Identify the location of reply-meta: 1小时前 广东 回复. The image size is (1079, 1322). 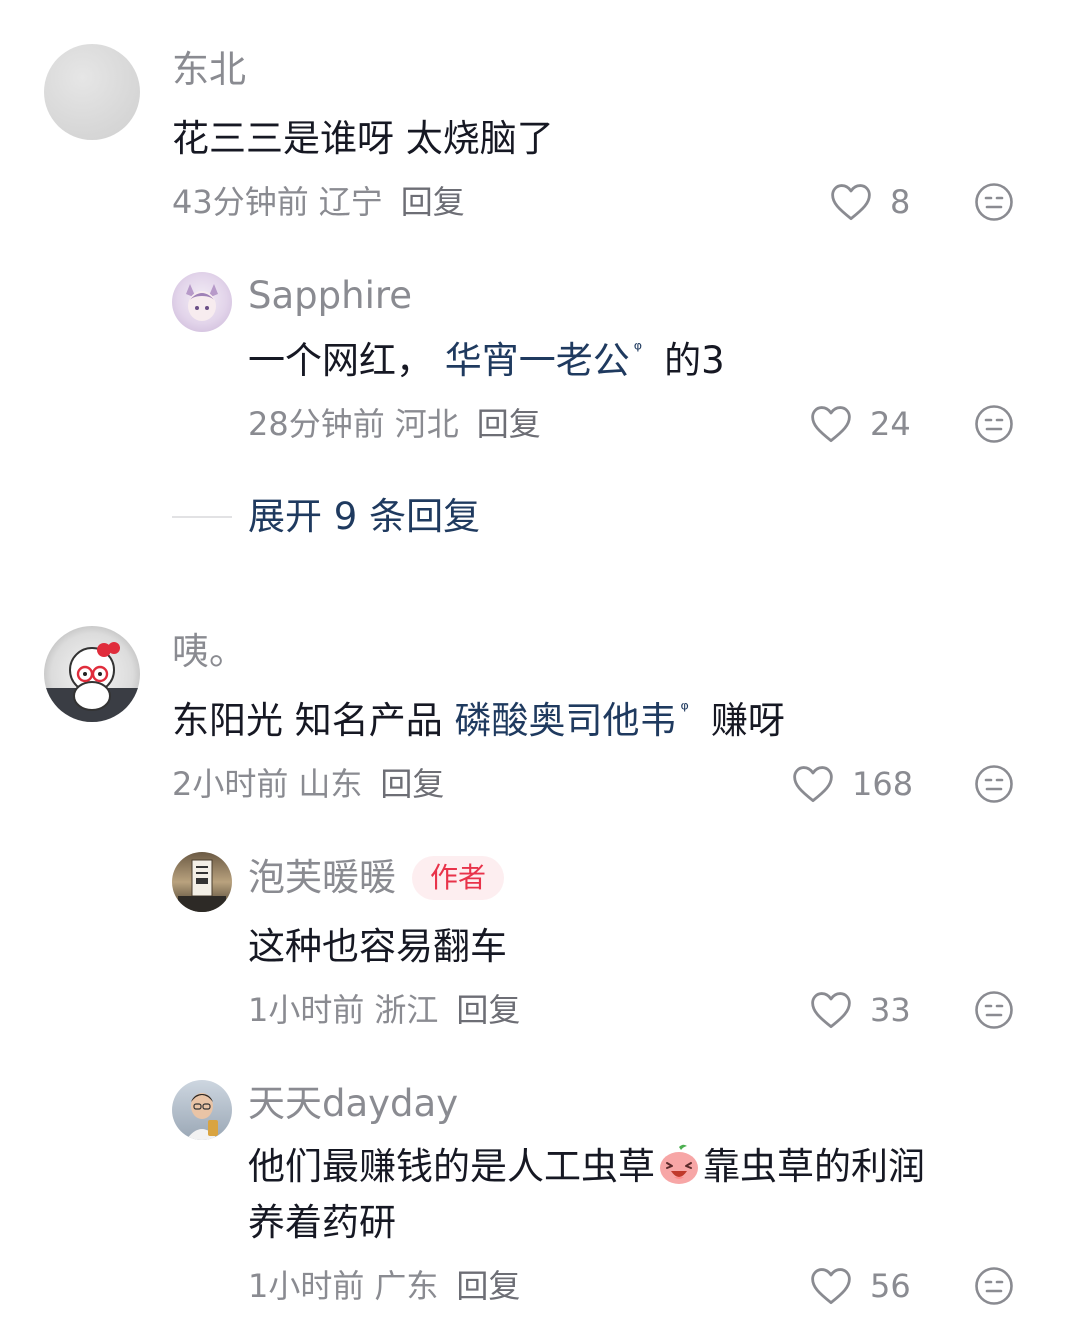
(389, 1286).